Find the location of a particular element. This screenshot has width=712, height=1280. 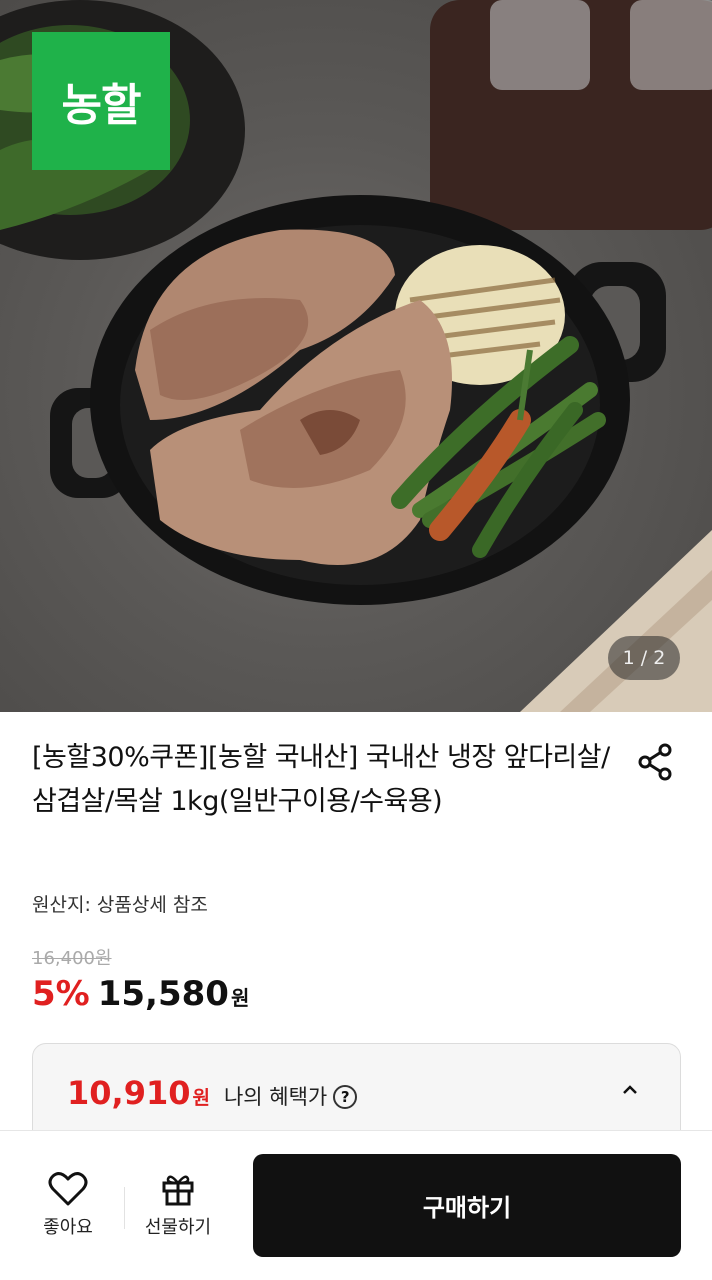

like-button: 좋아요 is located at coordinates (68, 1205).